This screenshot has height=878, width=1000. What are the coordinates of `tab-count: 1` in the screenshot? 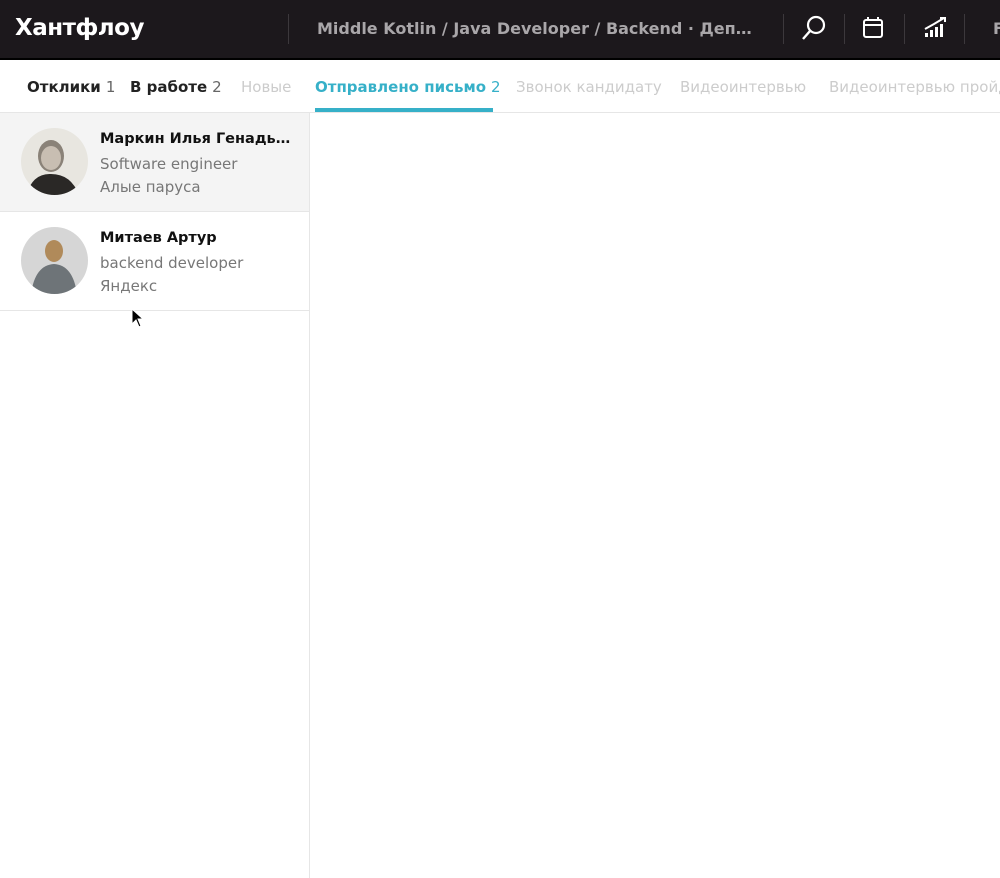 It's located at (110, 87).